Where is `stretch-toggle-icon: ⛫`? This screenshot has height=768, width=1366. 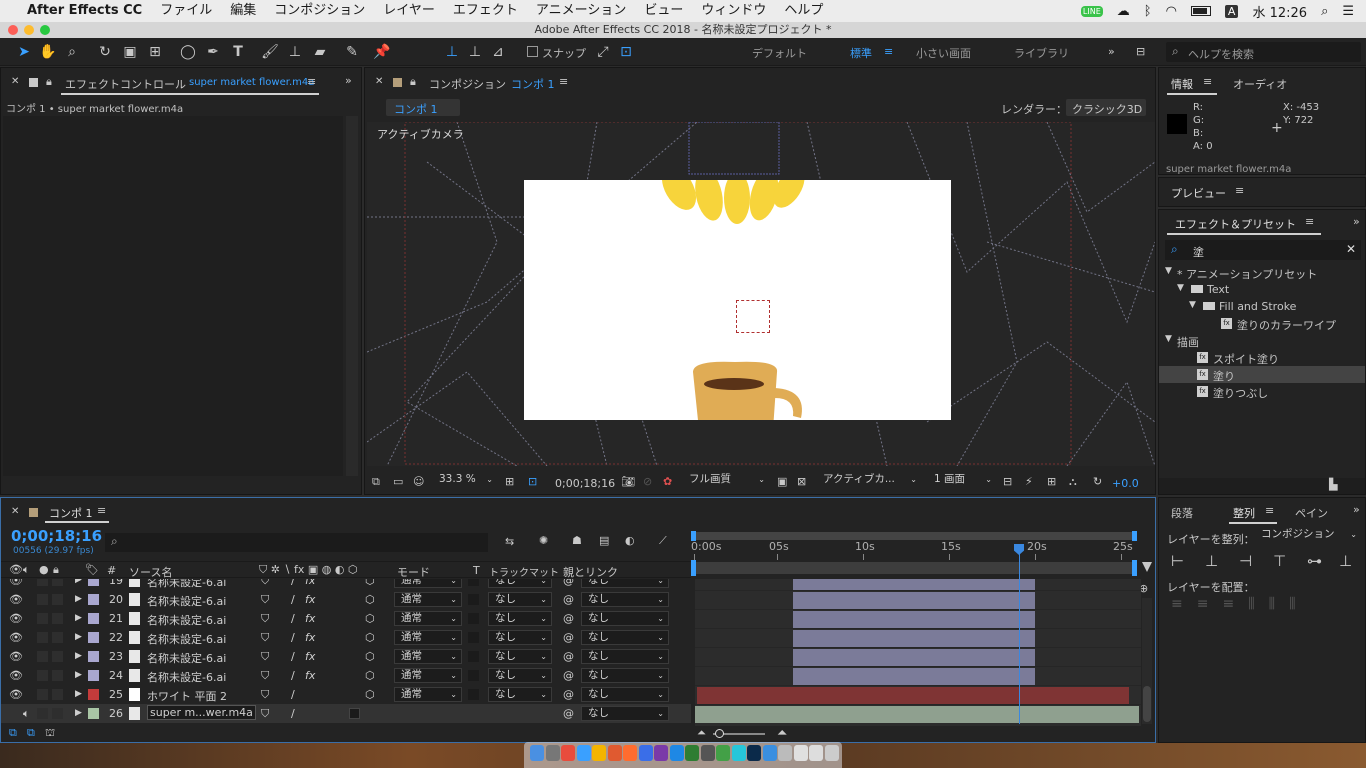 stretch-toggle-icon: ⛫ is located at coordinates (50, 733).